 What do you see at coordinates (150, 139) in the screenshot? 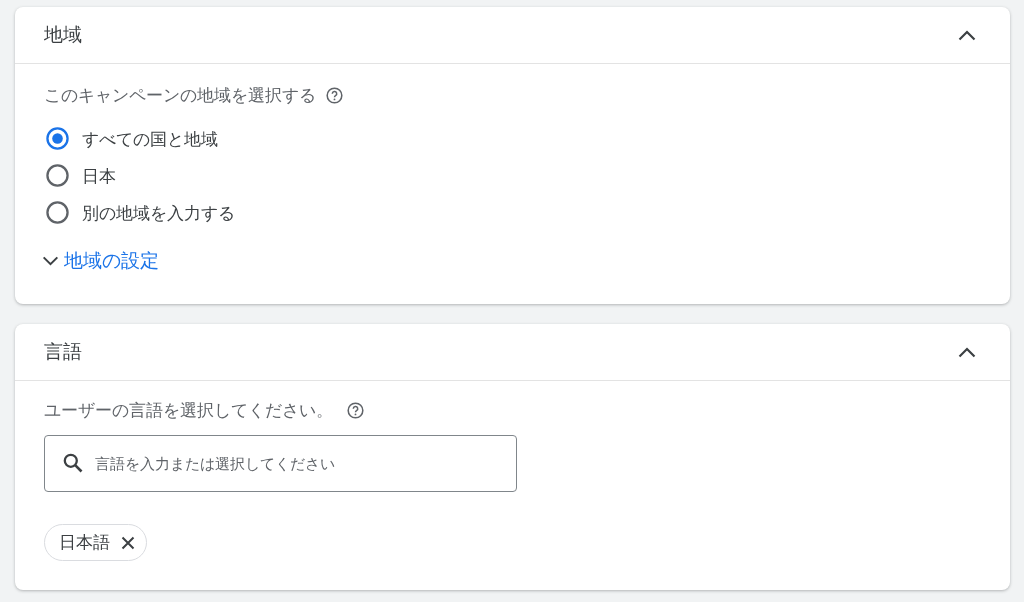
I see `option-label: すべての国と地域` at bounding box center [150, 139].